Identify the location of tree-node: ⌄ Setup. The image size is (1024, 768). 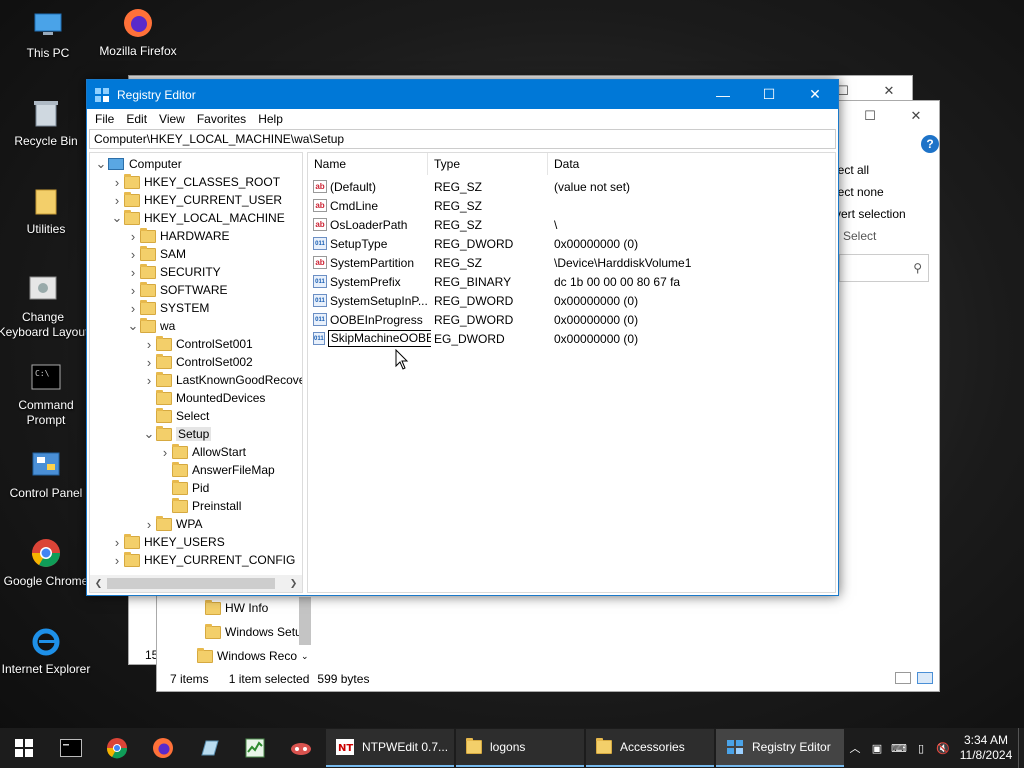
(177, 434).